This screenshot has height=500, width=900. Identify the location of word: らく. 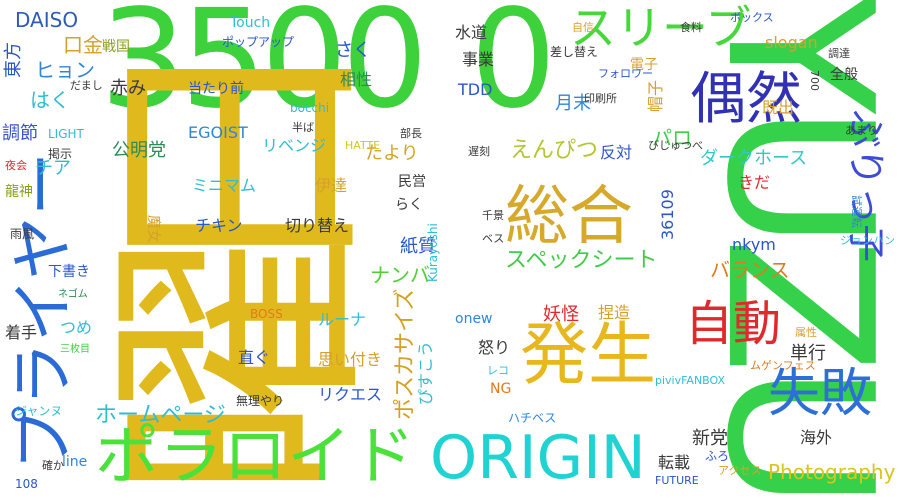
(409, 205).